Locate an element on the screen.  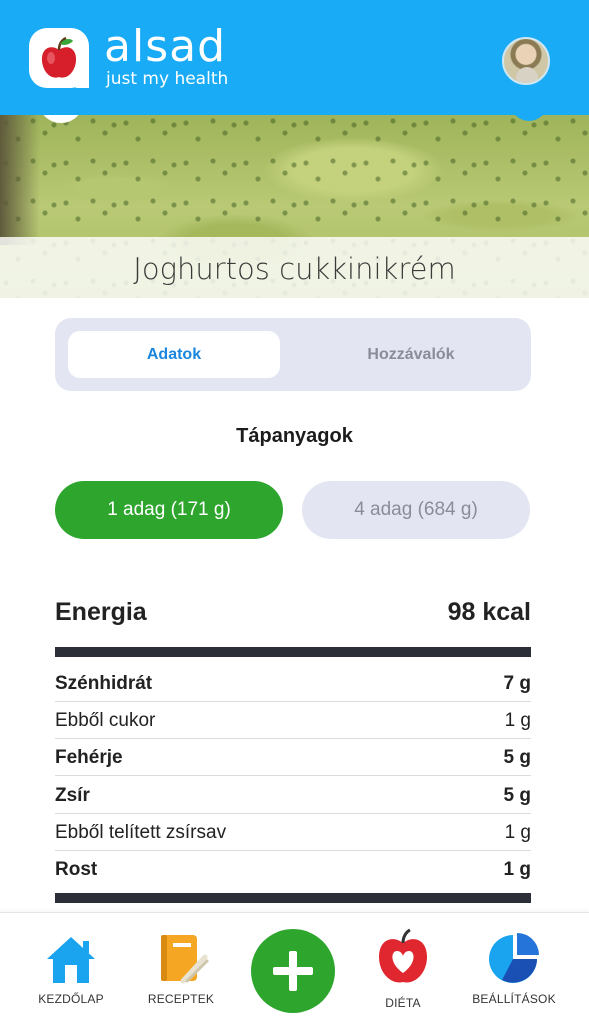
nav-recipes-label: RECEPTEK is located at coordinates (181, 999).